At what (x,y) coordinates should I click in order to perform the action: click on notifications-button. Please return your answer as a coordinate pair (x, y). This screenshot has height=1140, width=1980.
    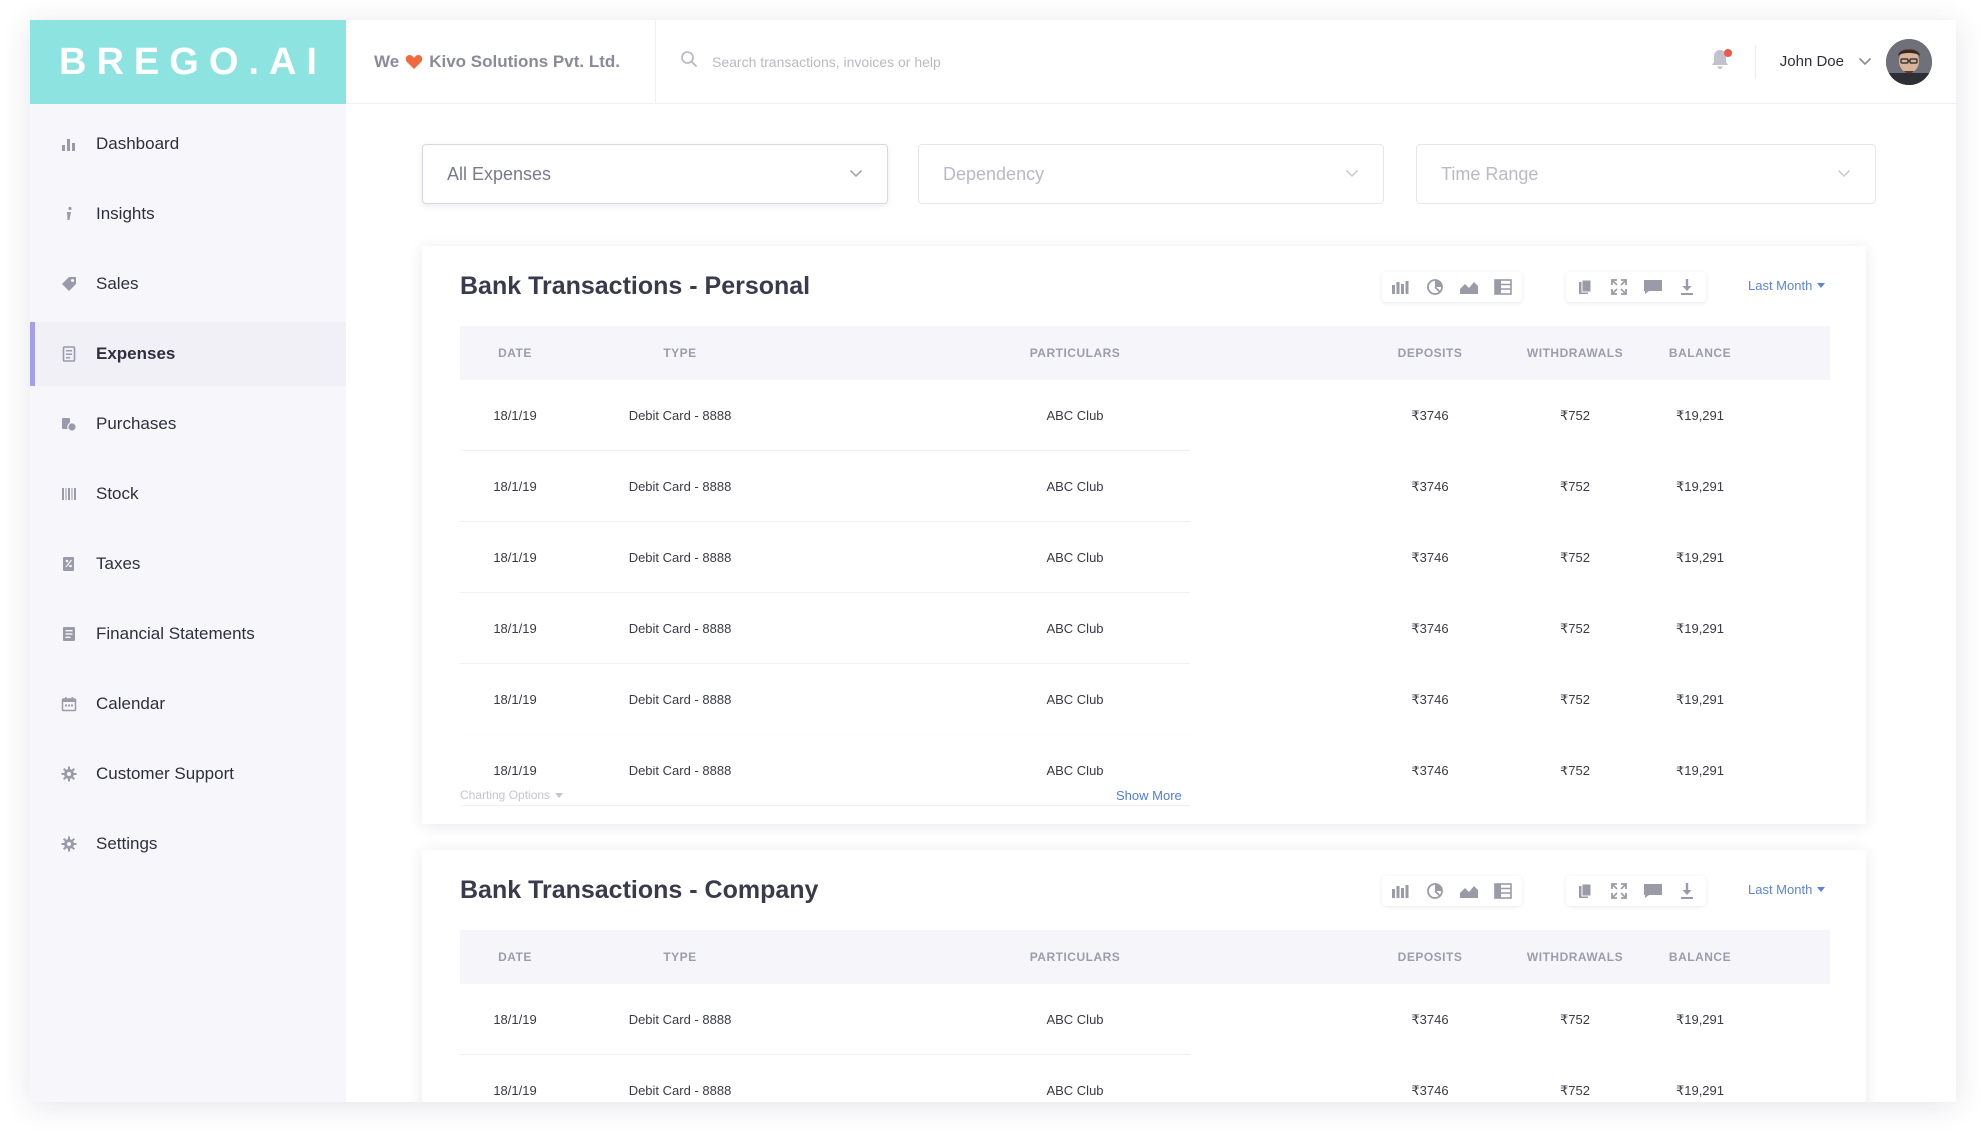
    Looking at the image, I should click on (1720, 62).